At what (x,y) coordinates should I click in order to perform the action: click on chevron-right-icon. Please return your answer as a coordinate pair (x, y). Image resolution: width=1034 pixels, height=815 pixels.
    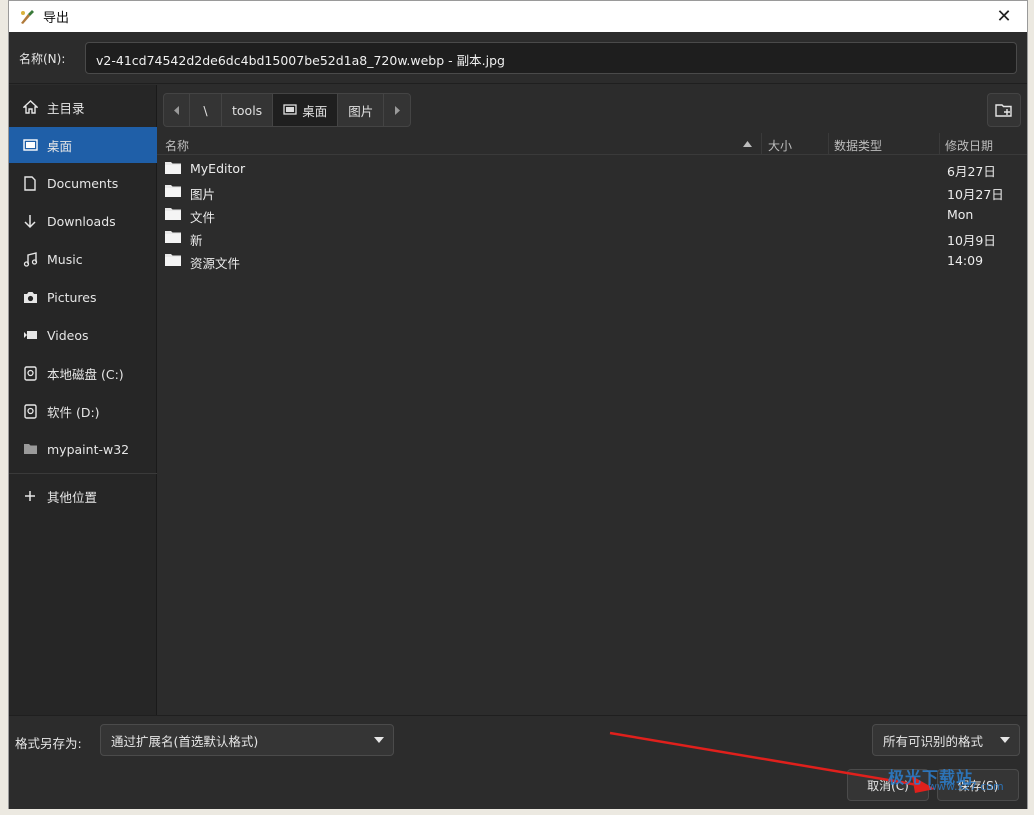
    Looking at the image, I should click on (398, 110).